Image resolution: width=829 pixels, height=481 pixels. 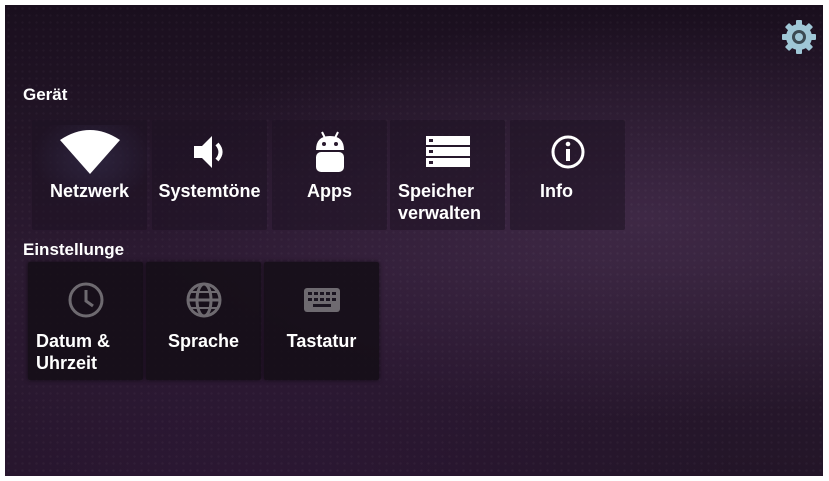 I want to click on tile-speicher: Speicher verwalten, so click(x=447, y=175).